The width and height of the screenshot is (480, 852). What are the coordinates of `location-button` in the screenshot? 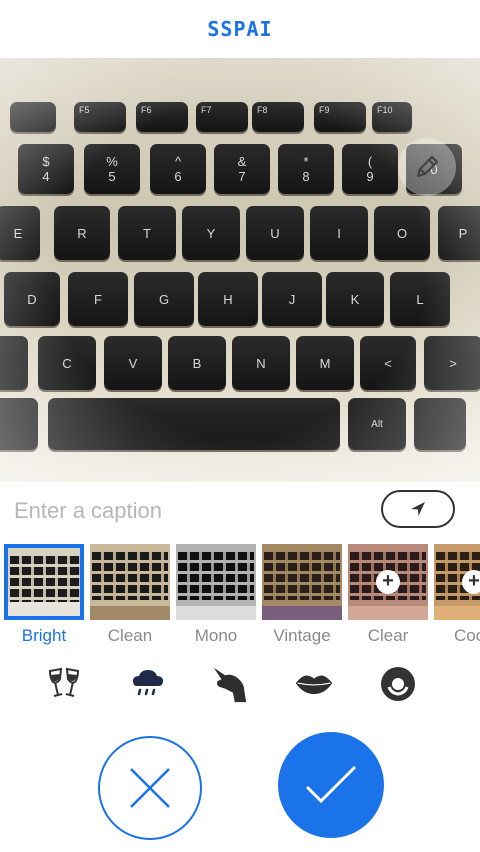 It's located at (418, 509).